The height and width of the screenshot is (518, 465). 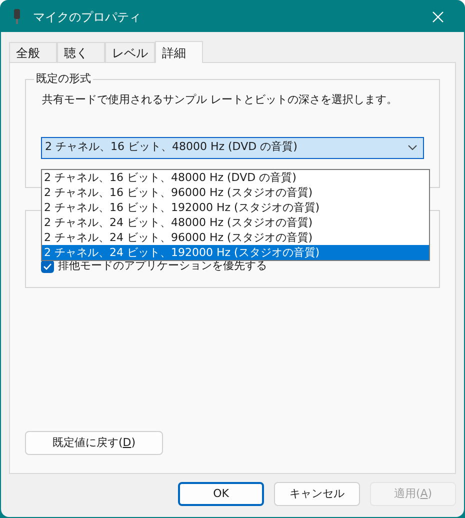 What do you see at coordinates (81, 52) in the screenshot?
I see `tab: 聴く` at bounding box center [81, 52].